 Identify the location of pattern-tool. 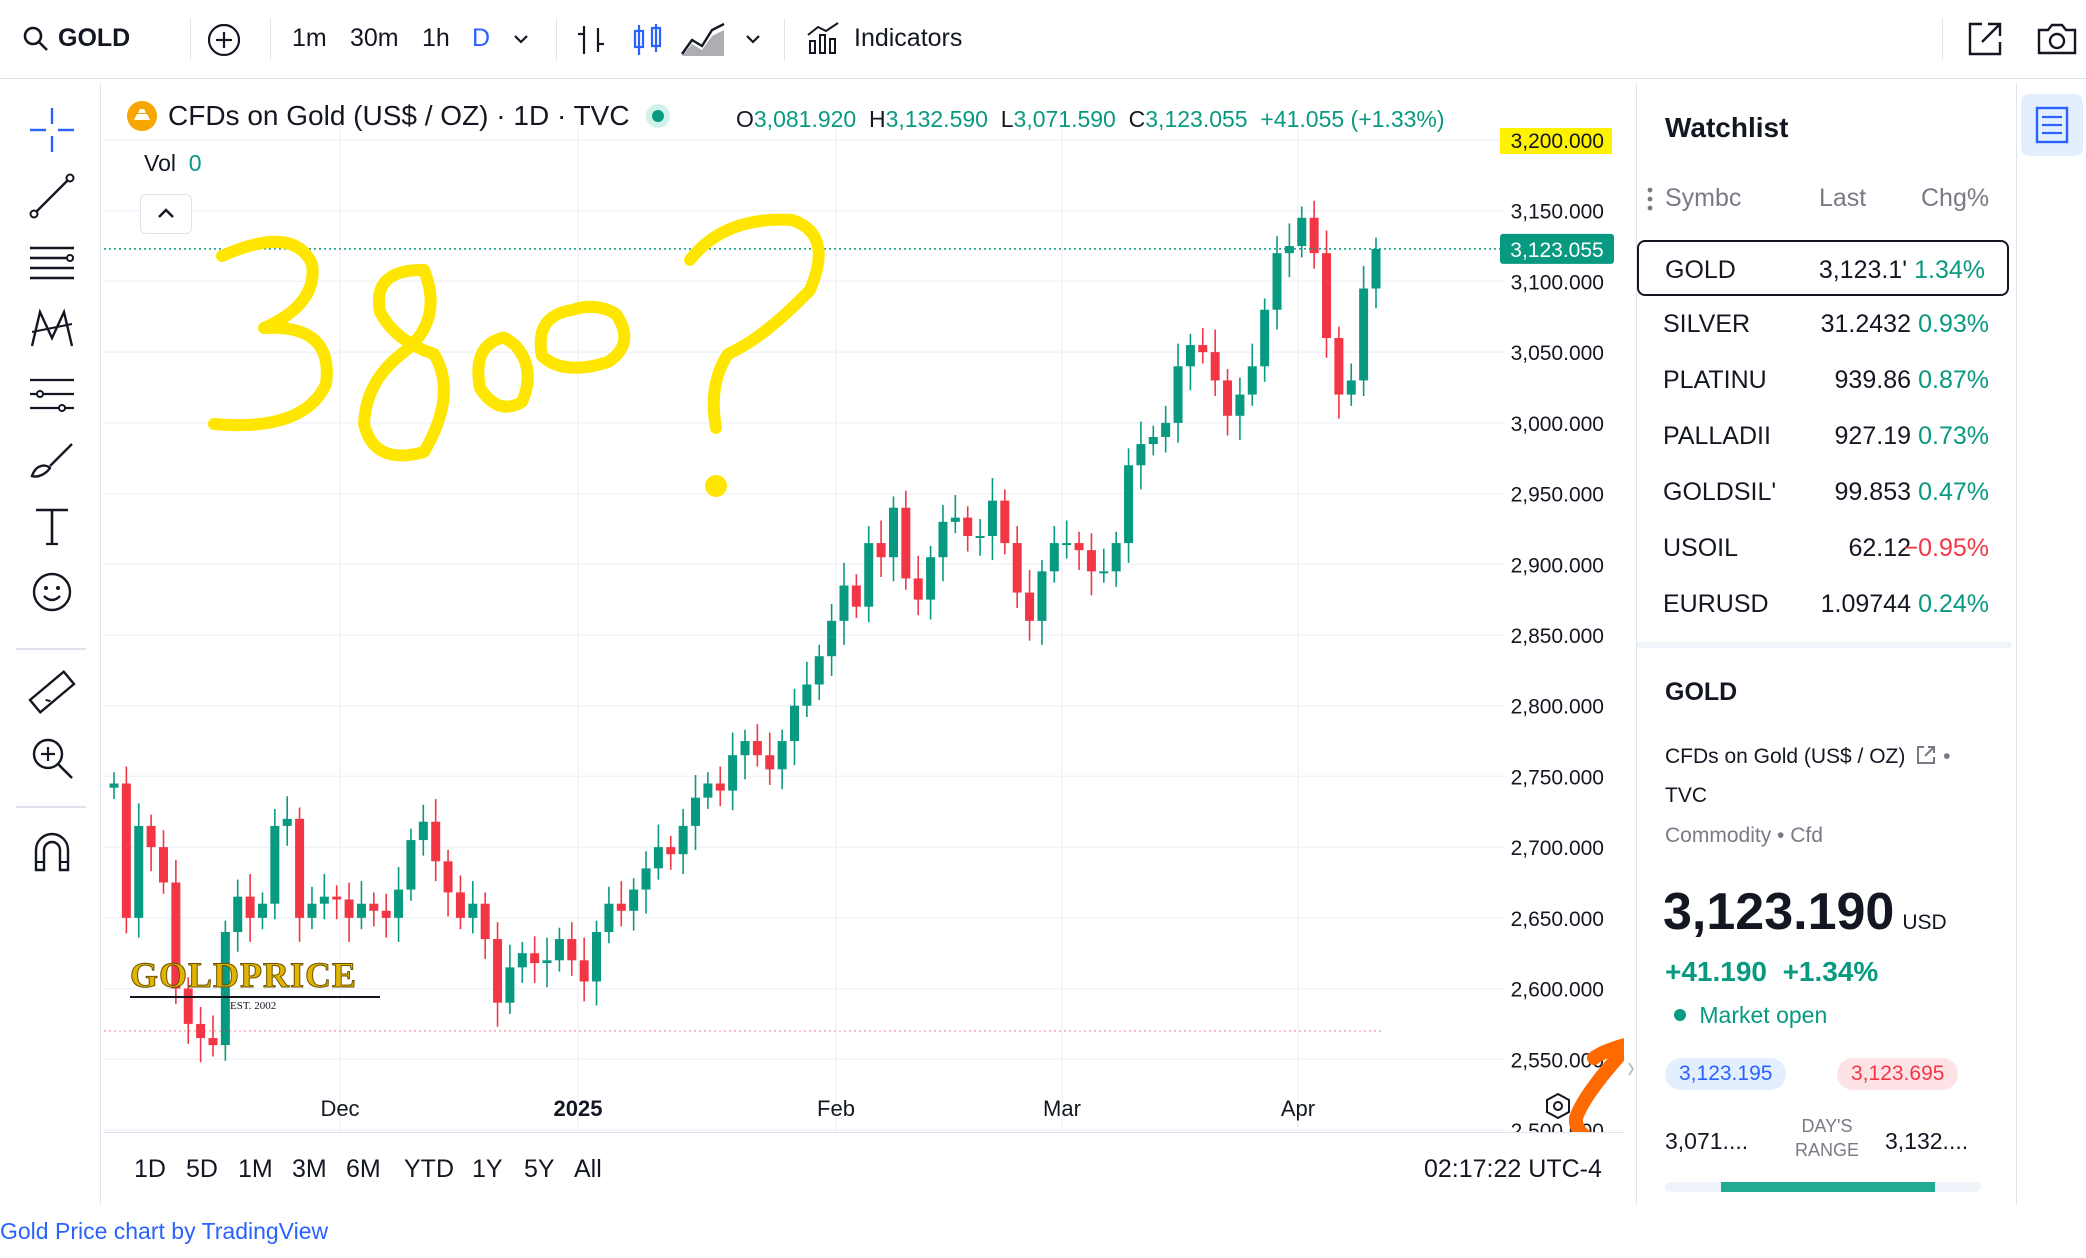
(52, 328).